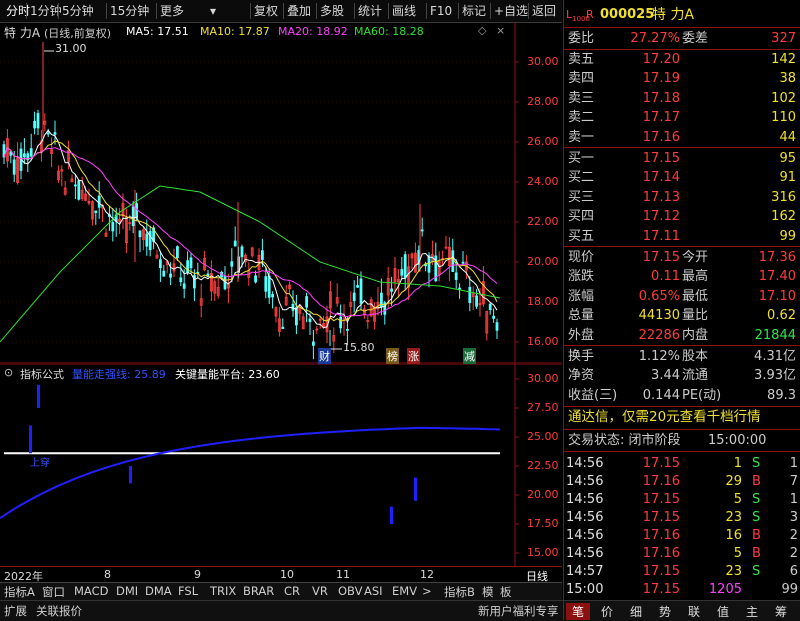  I want to click on buy-row: 买三 17.13 316, so click(682, 197).